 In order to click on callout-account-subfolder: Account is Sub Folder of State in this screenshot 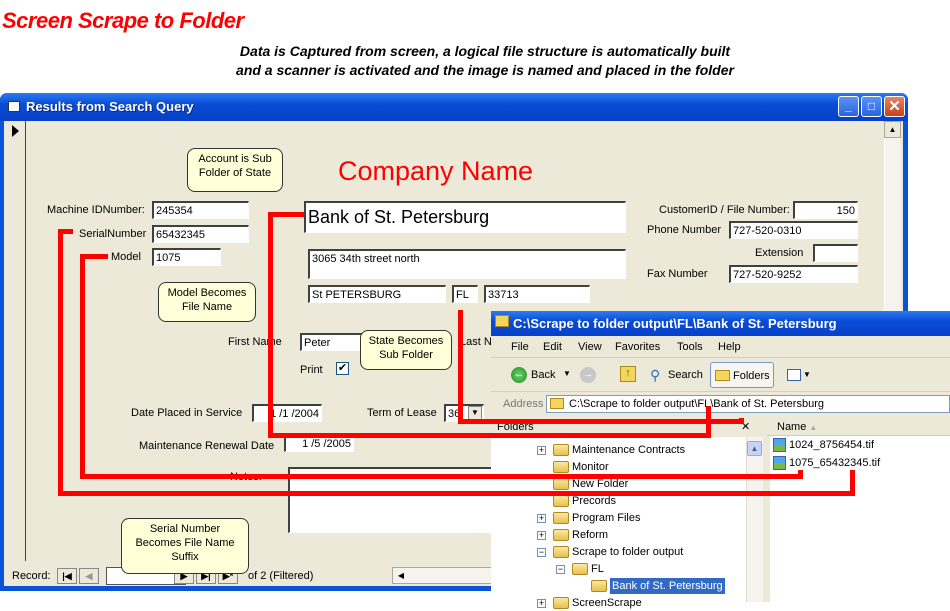, I will do `click(235, 170)`.